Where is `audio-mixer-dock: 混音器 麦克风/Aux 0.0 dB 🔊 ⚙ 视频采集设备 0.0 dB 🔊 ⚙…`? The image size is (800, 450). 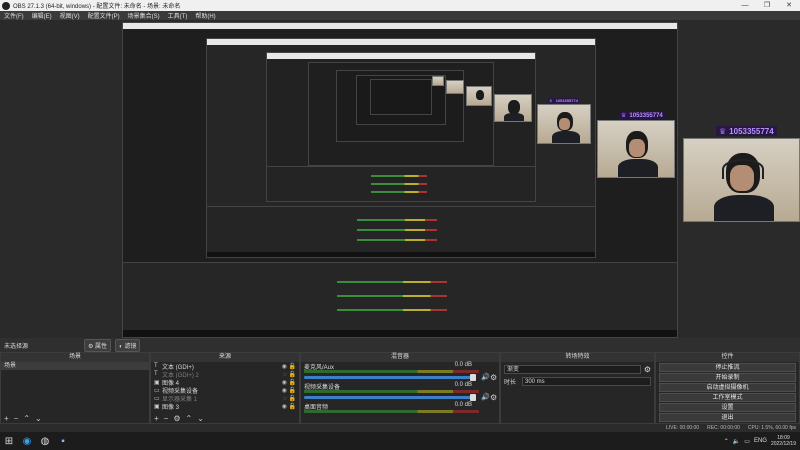
audio-mixer-dock: 混音器 麦克风/Aux 0.0 dB 🔊 ⚙ 视频采集设备 0.0 dB 🔊 ⚙… is located at coordinates (400, 388).